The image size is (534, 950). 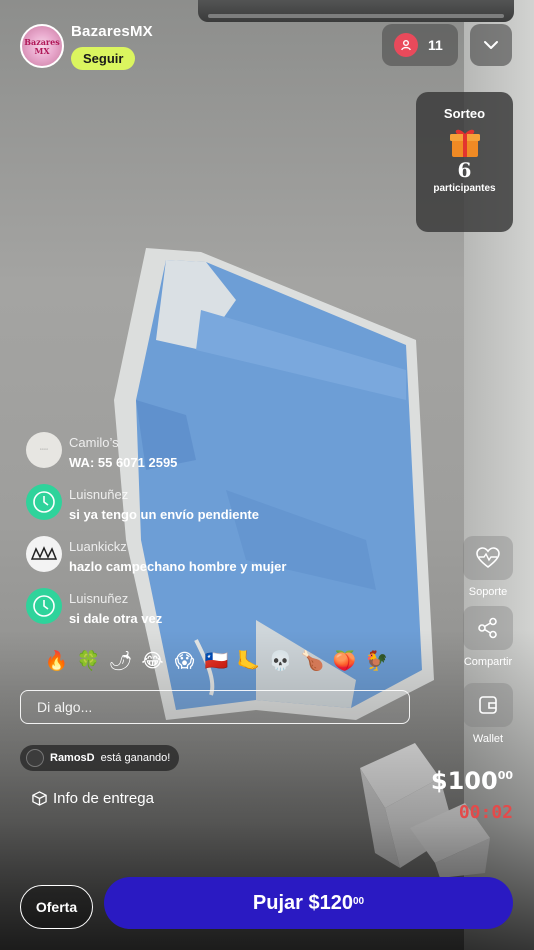 I want to click on wallet-icon, so click(x=488, y=705).